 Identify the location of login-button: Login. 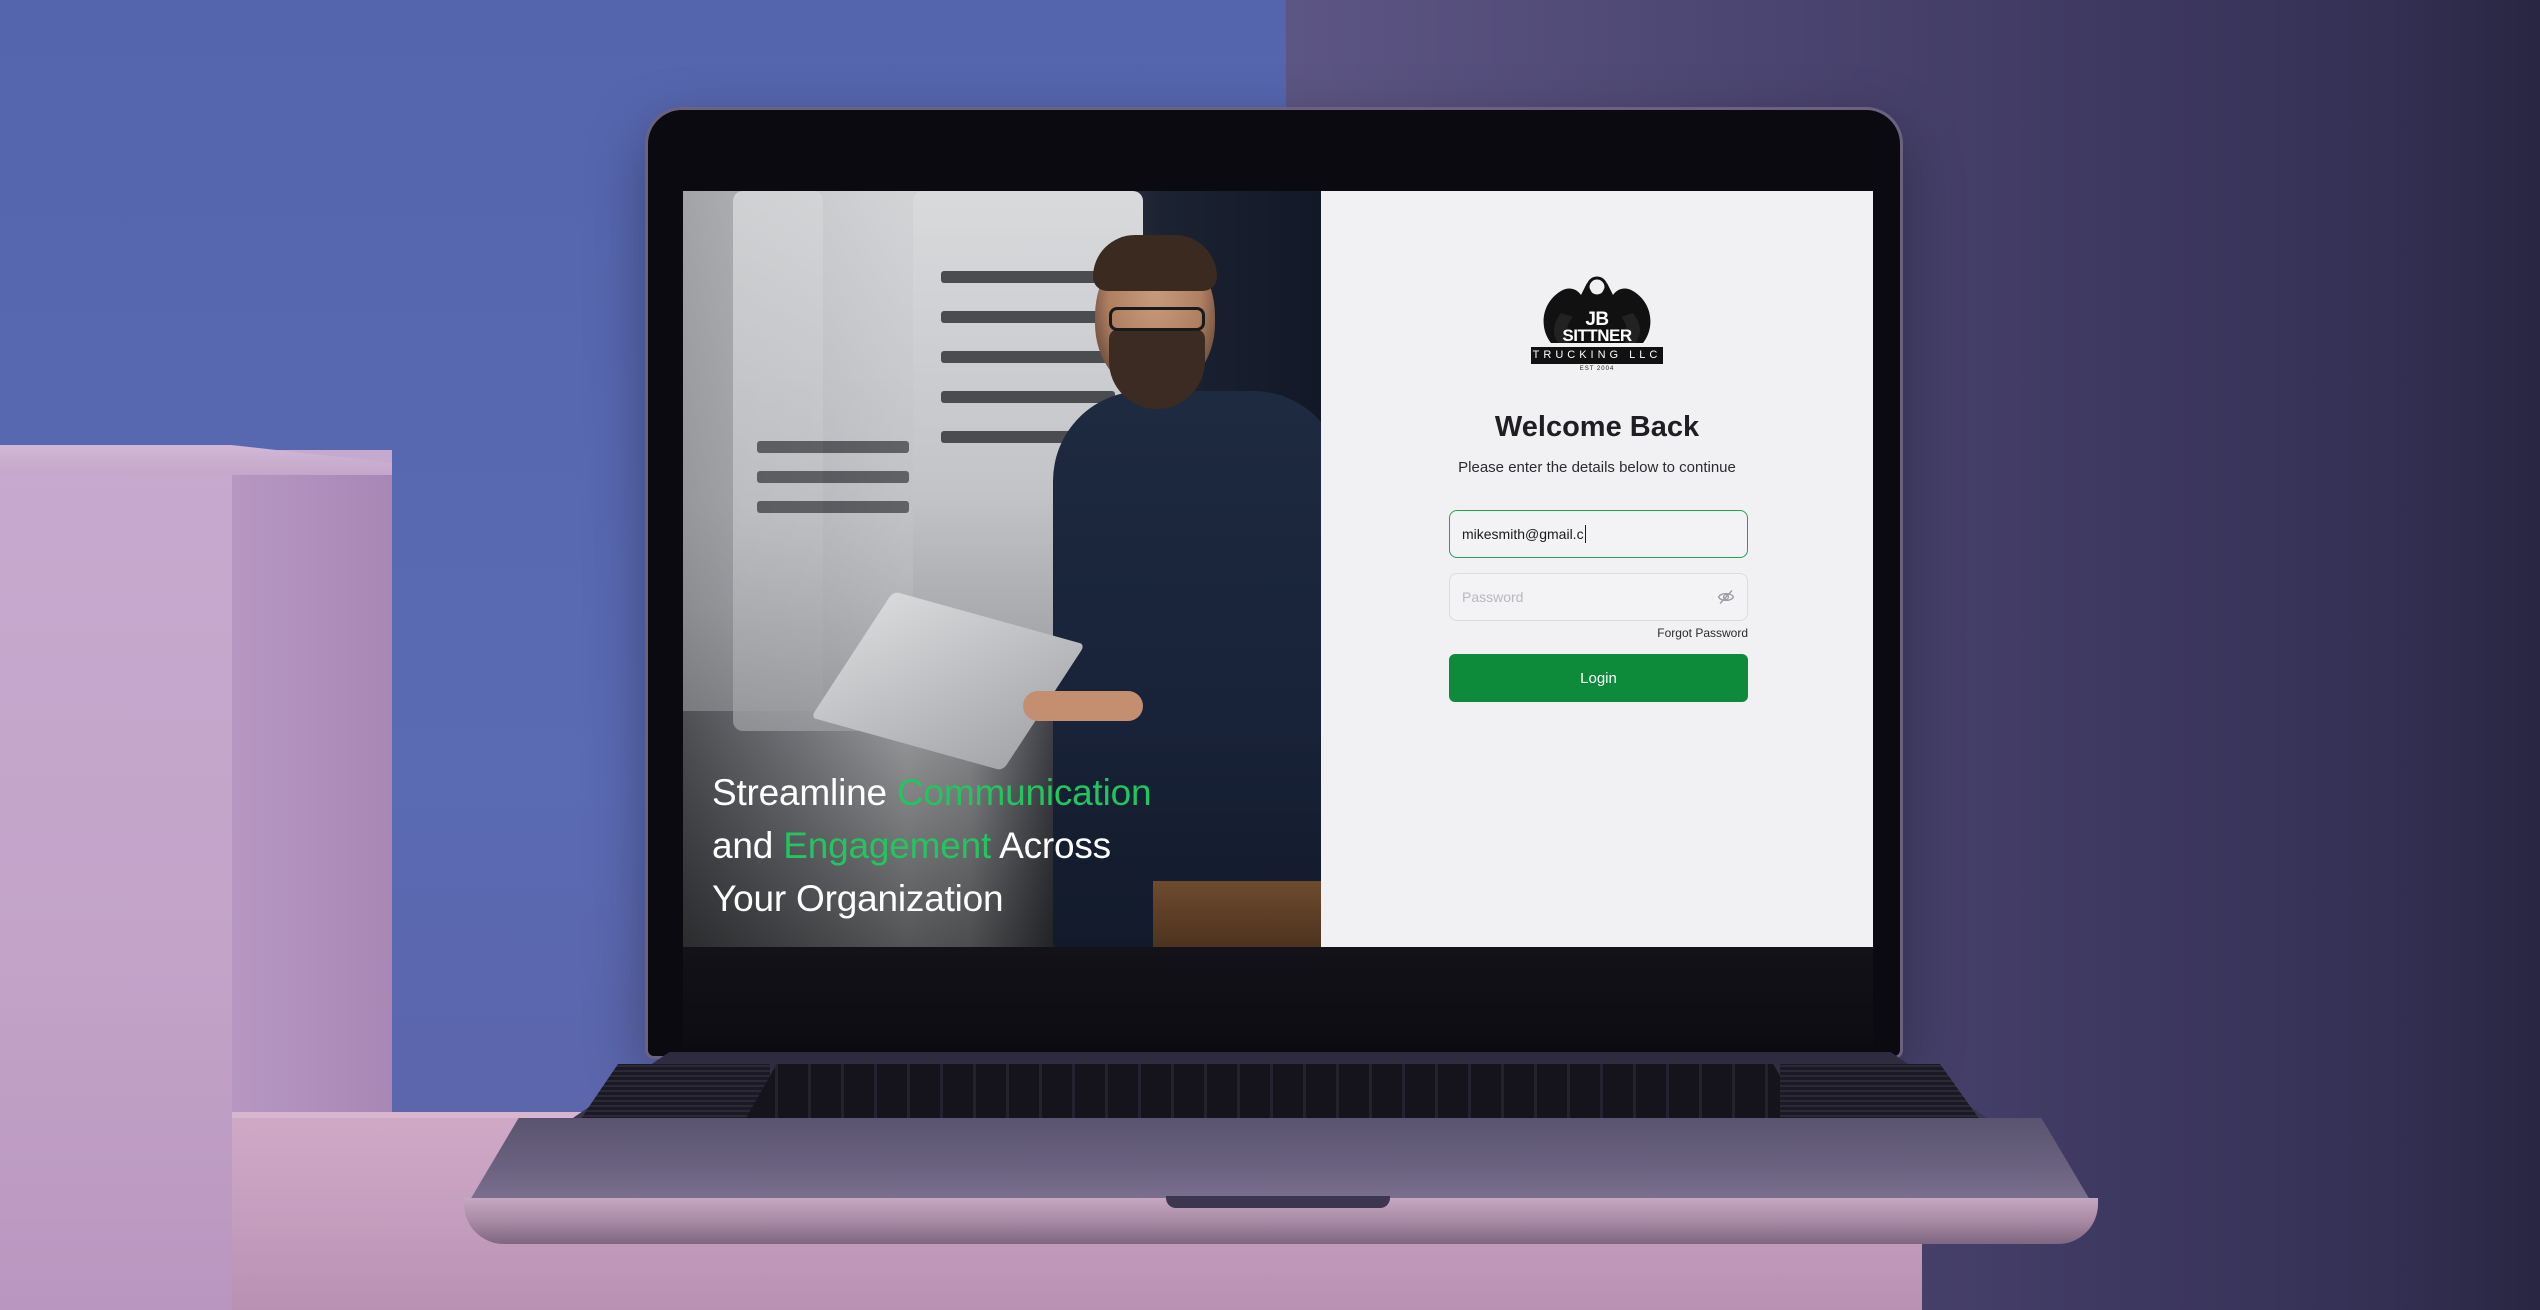
(1598, 678).